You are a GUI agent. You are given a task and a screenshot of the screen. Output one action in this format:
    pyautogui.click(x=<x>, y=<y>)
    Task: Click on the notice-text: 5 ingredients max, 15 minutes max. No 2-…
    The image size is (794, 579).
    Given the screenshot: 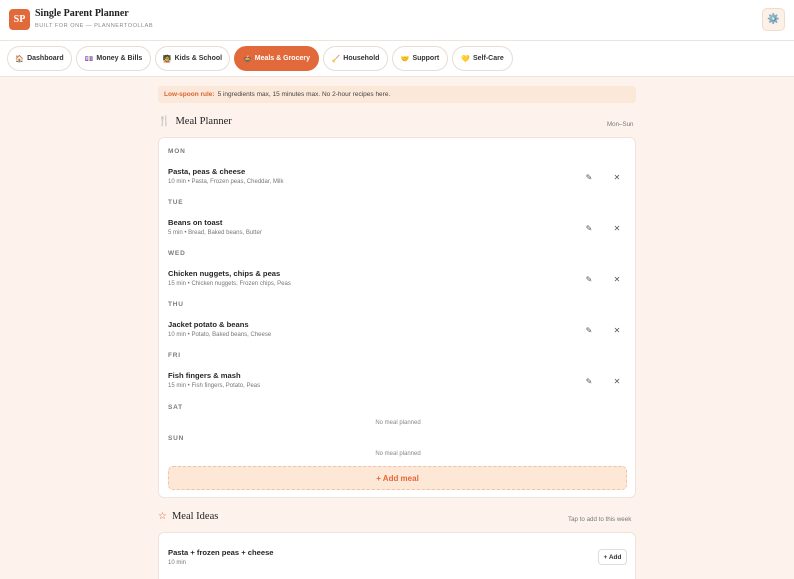 What is the action you would take?
    pyautogui.click(x=304, y=94)
    